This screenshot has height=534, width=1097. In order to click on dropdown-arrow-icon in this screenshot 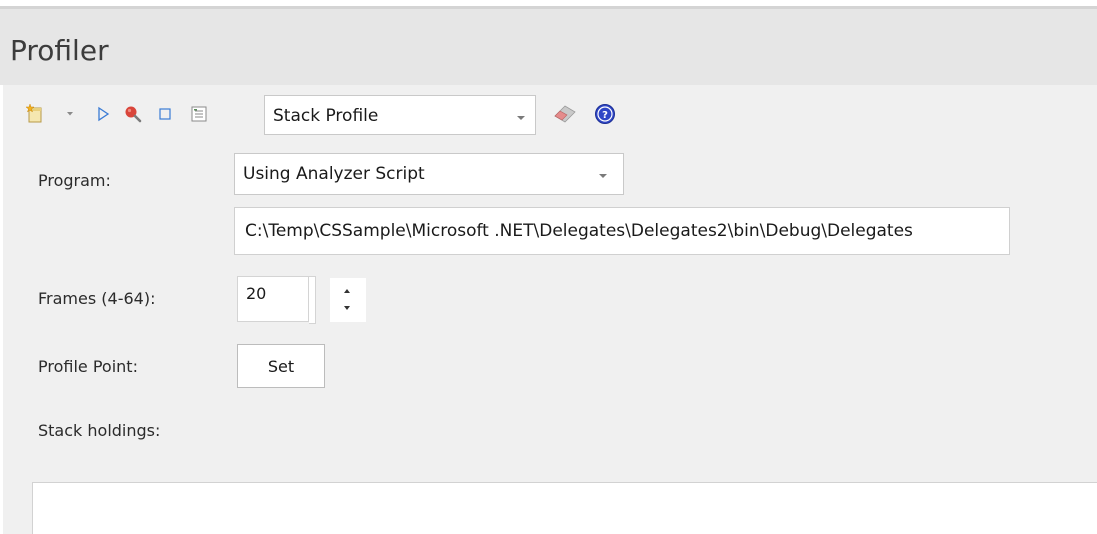, I will do `click(70, 114)`.